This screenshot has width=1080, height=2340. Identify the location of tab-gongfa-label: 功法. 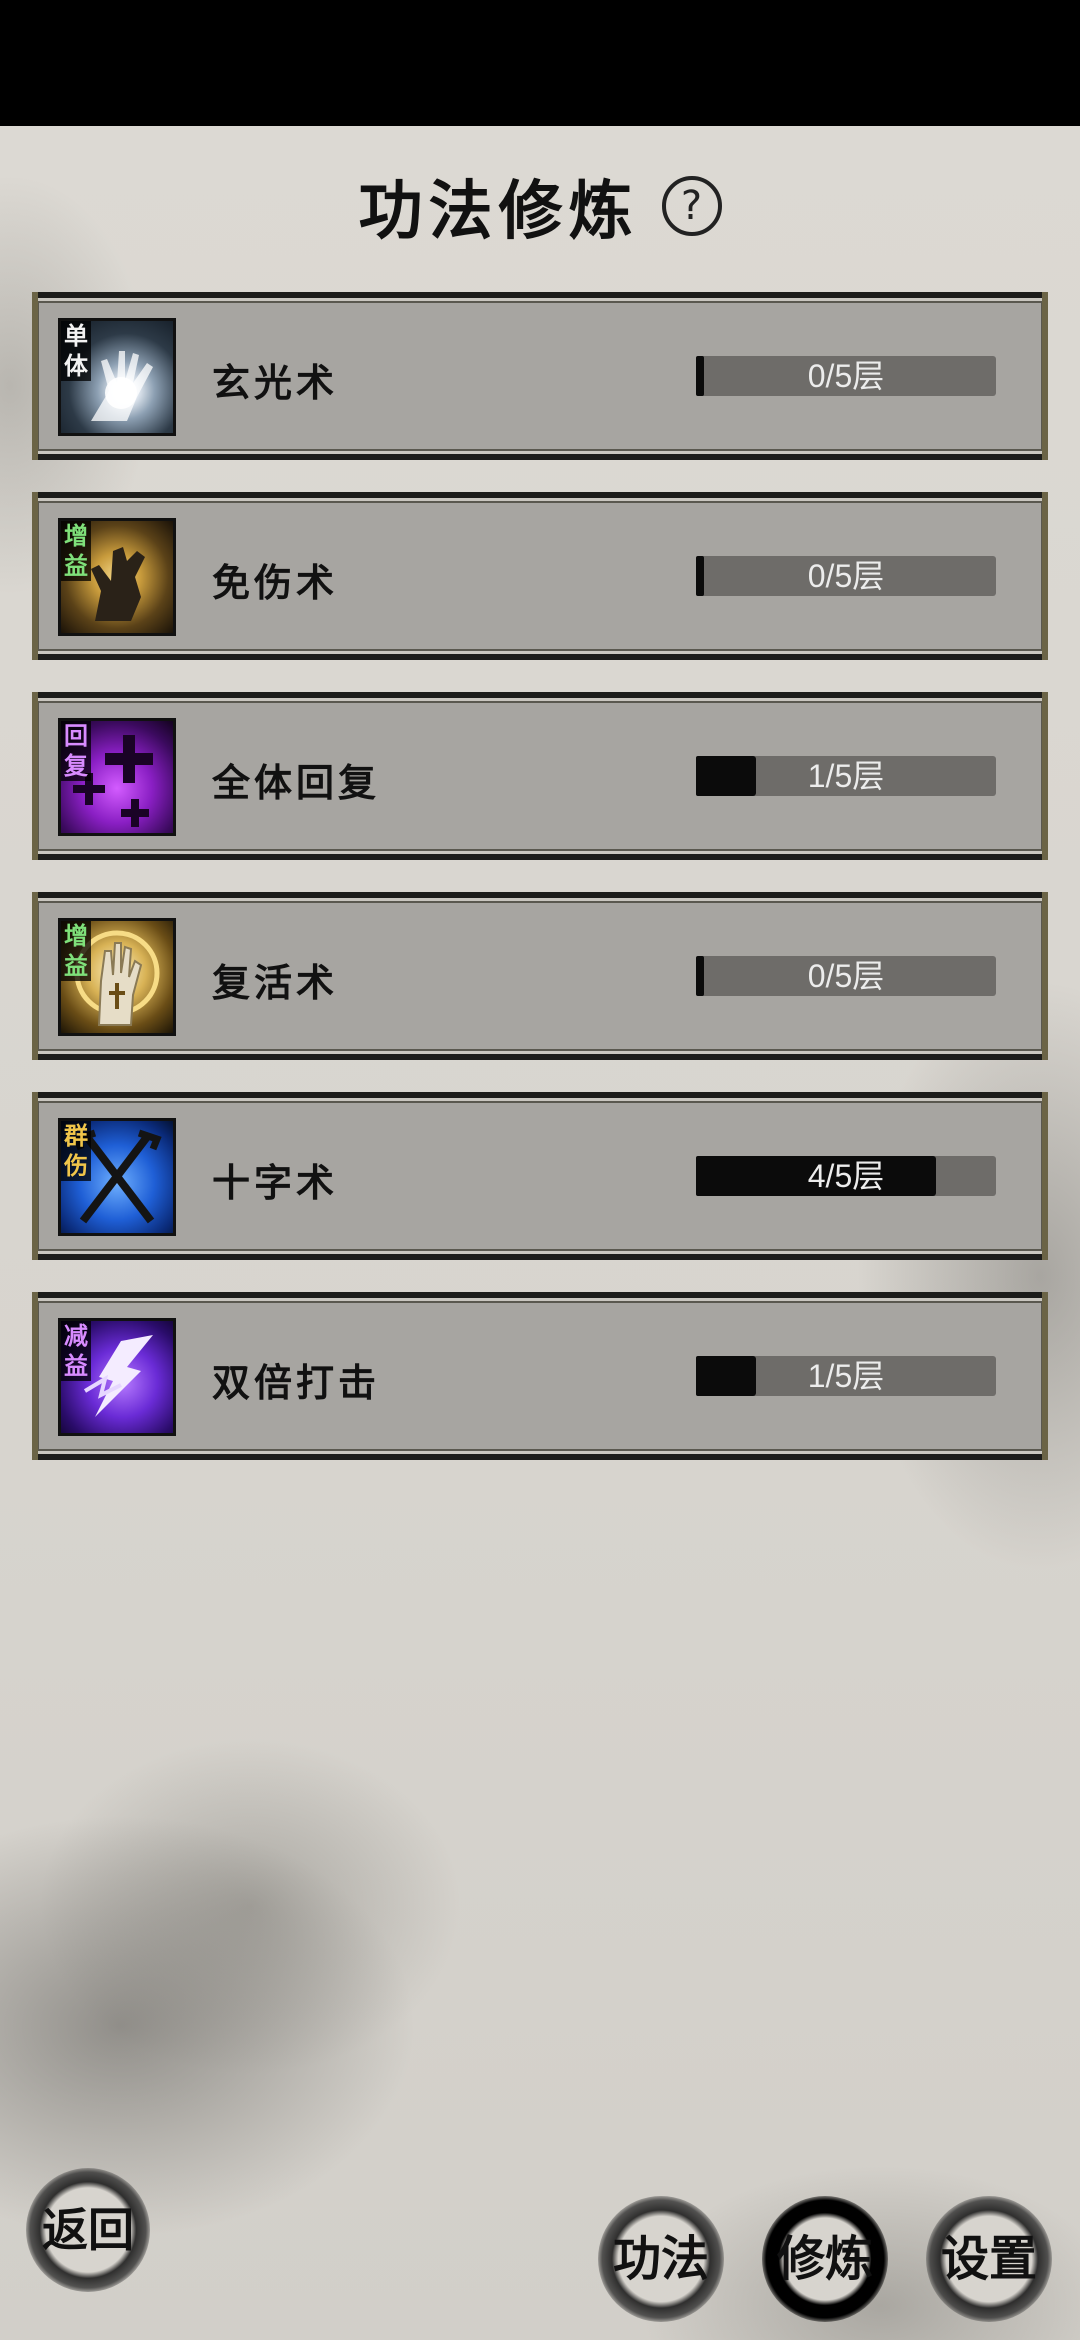
(660, 2259).